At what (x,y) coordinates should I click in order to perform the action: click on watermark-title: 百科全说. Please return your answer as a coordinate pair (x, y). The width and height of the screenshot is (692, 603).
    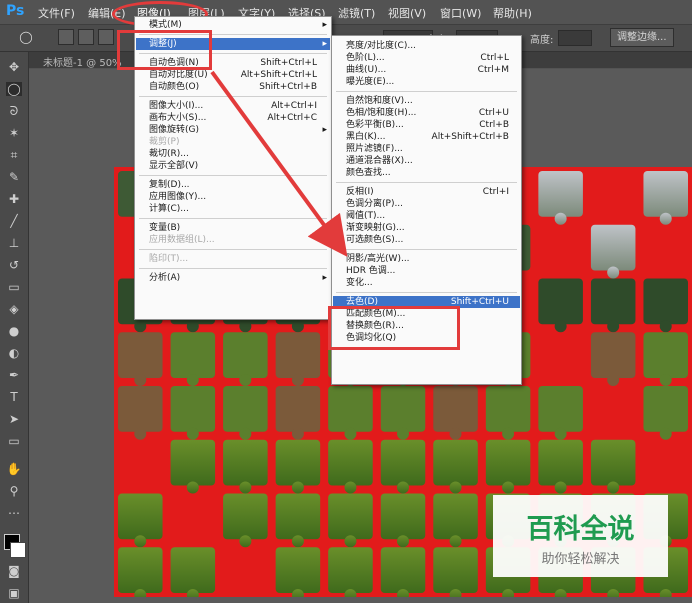
    Looking at the image, I should click on (580, 529).